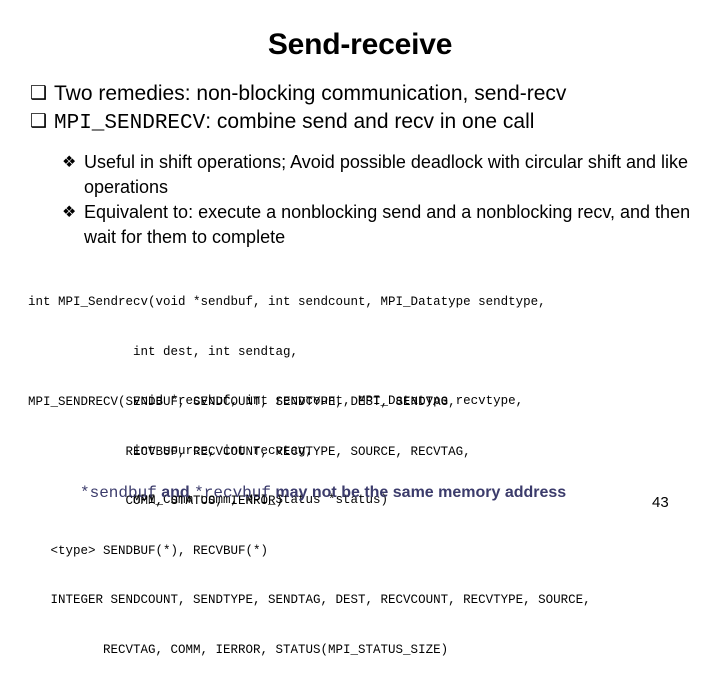 The width and height of the screenshot is (720, 691). I want to click on page-number: 43, so click(660, 502).